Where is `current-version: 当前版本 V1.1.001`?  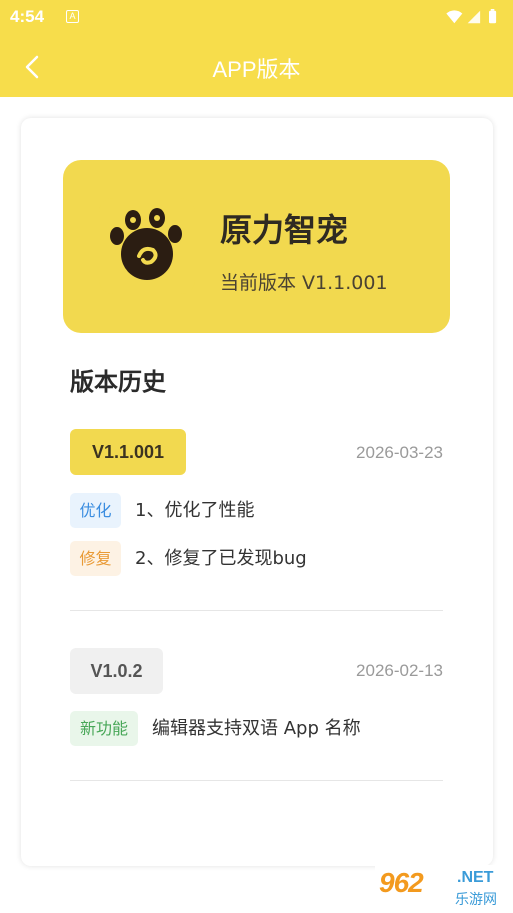 current-version: 当前版本 V1.1.001 is located at coordinates (304, 283).